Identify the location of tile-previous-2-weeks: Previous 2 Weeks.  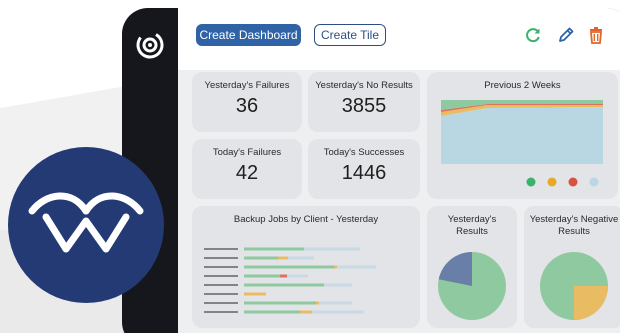
(522, 135).